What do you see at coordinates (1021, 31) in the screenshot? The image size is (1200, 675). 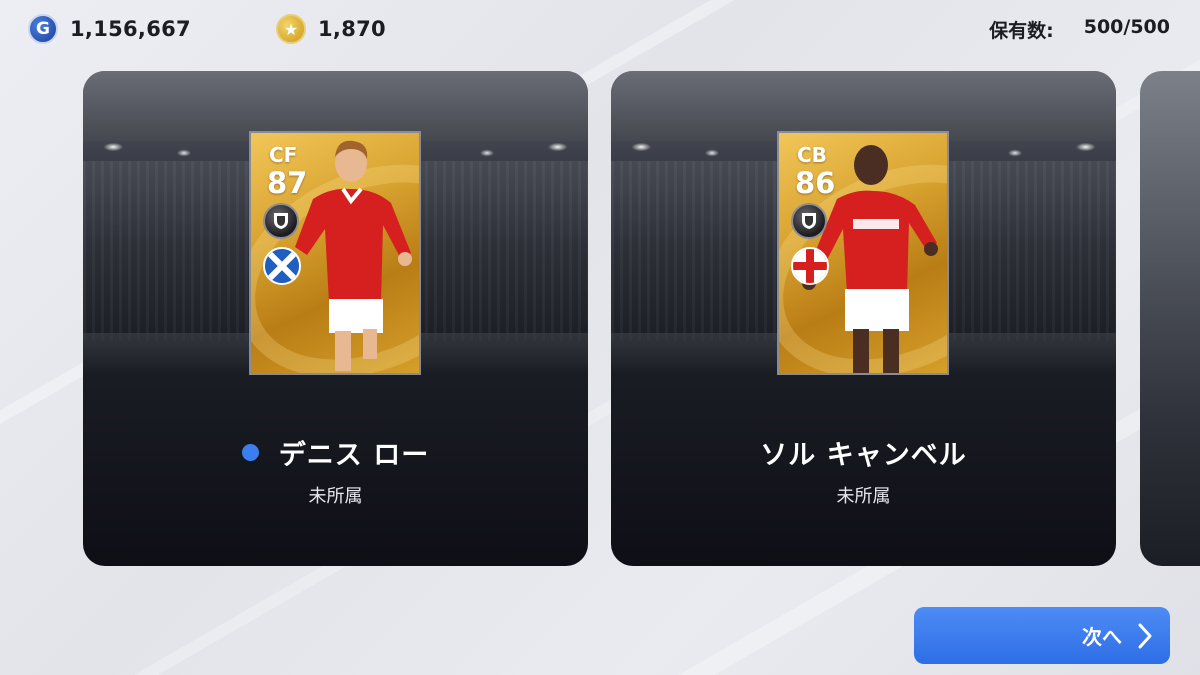 I see `holdings-label: 保有数:` at bounding box center [1021, 31].